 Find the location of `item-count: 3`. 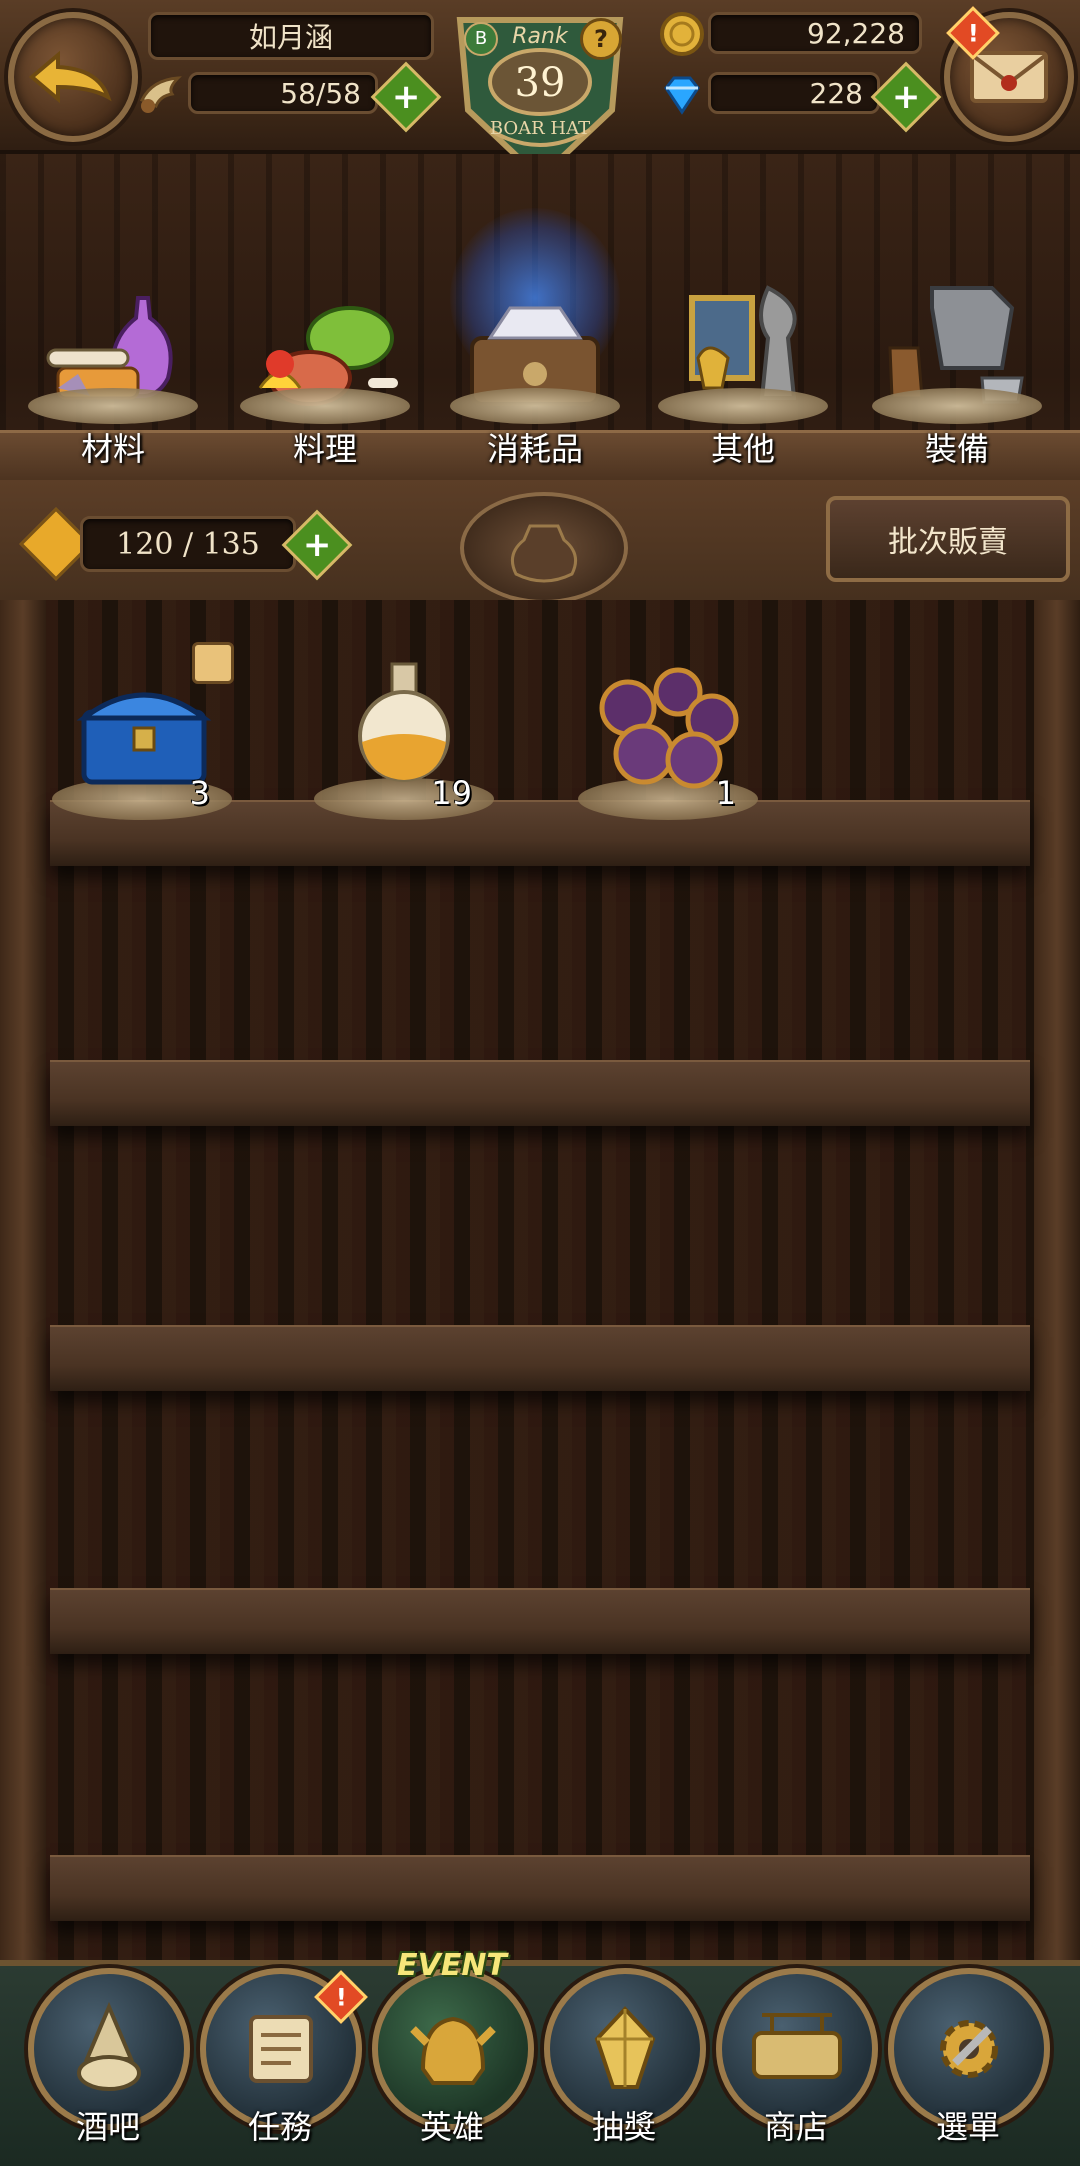

item-count: 3 is located at coordinates (199, 793).